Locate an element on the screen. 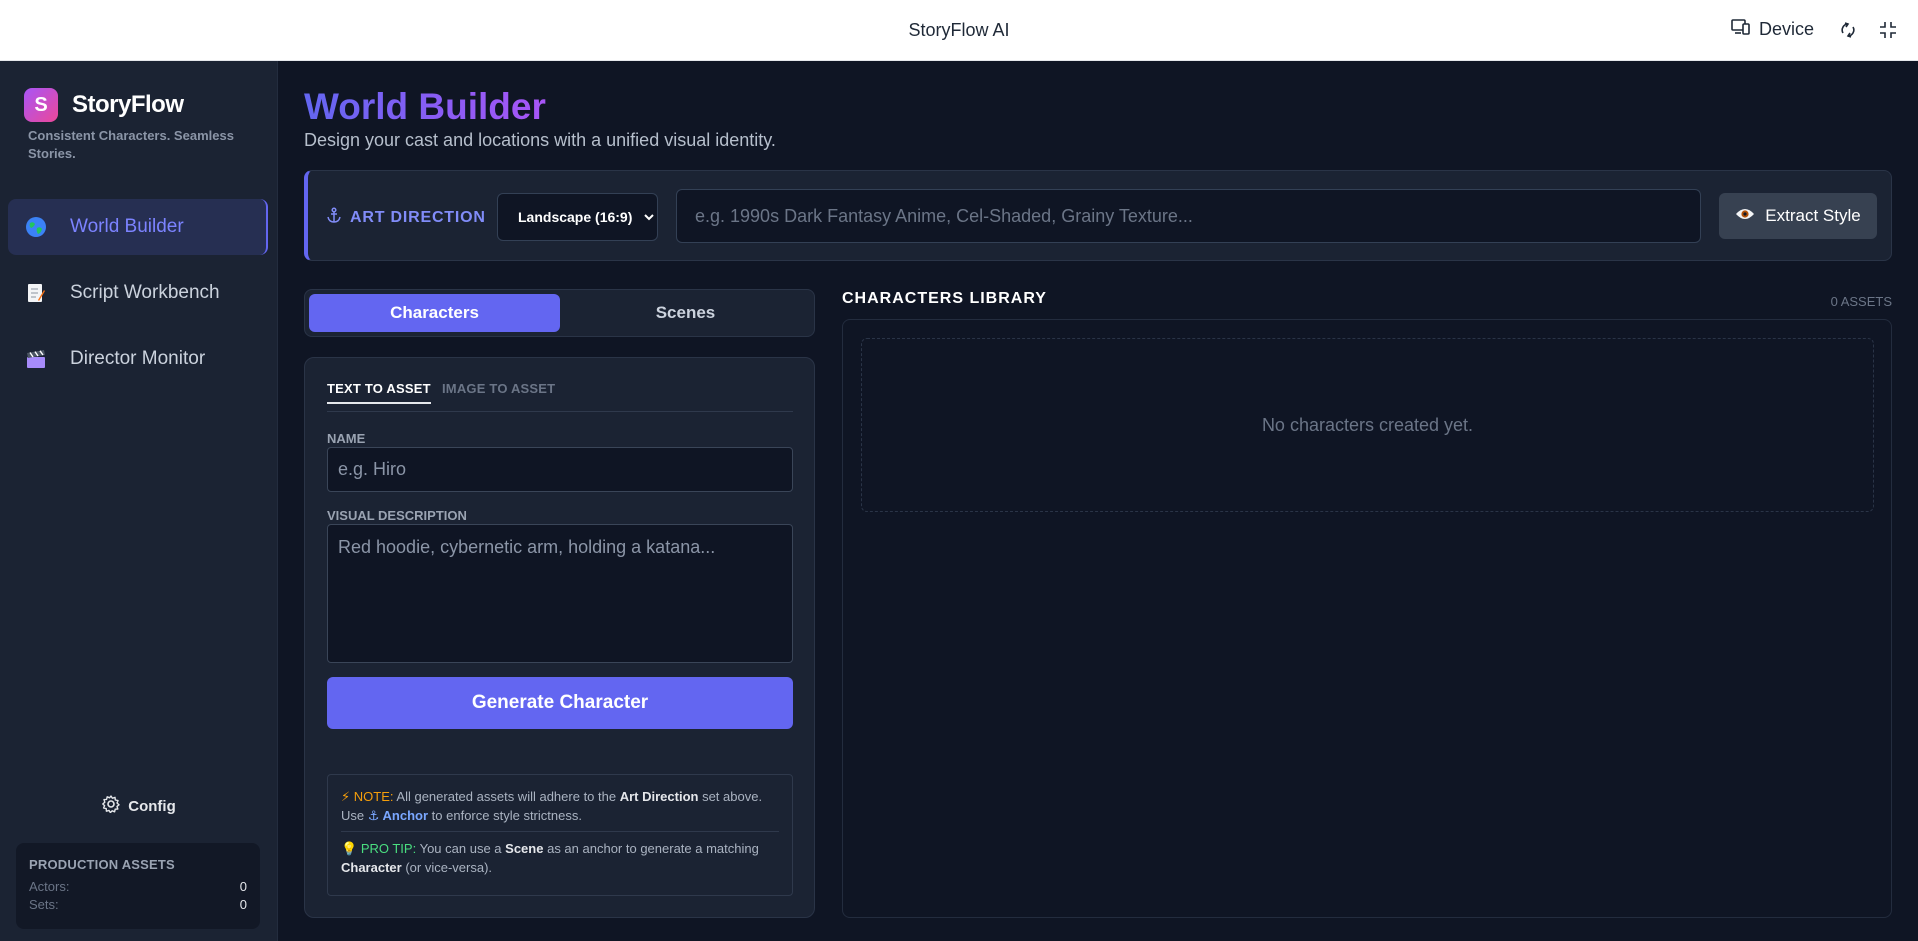 Image resolution: width=1918 pixels, height=941 pixels. anchor-icon: ⚓ is located at coordinates (373, 815).